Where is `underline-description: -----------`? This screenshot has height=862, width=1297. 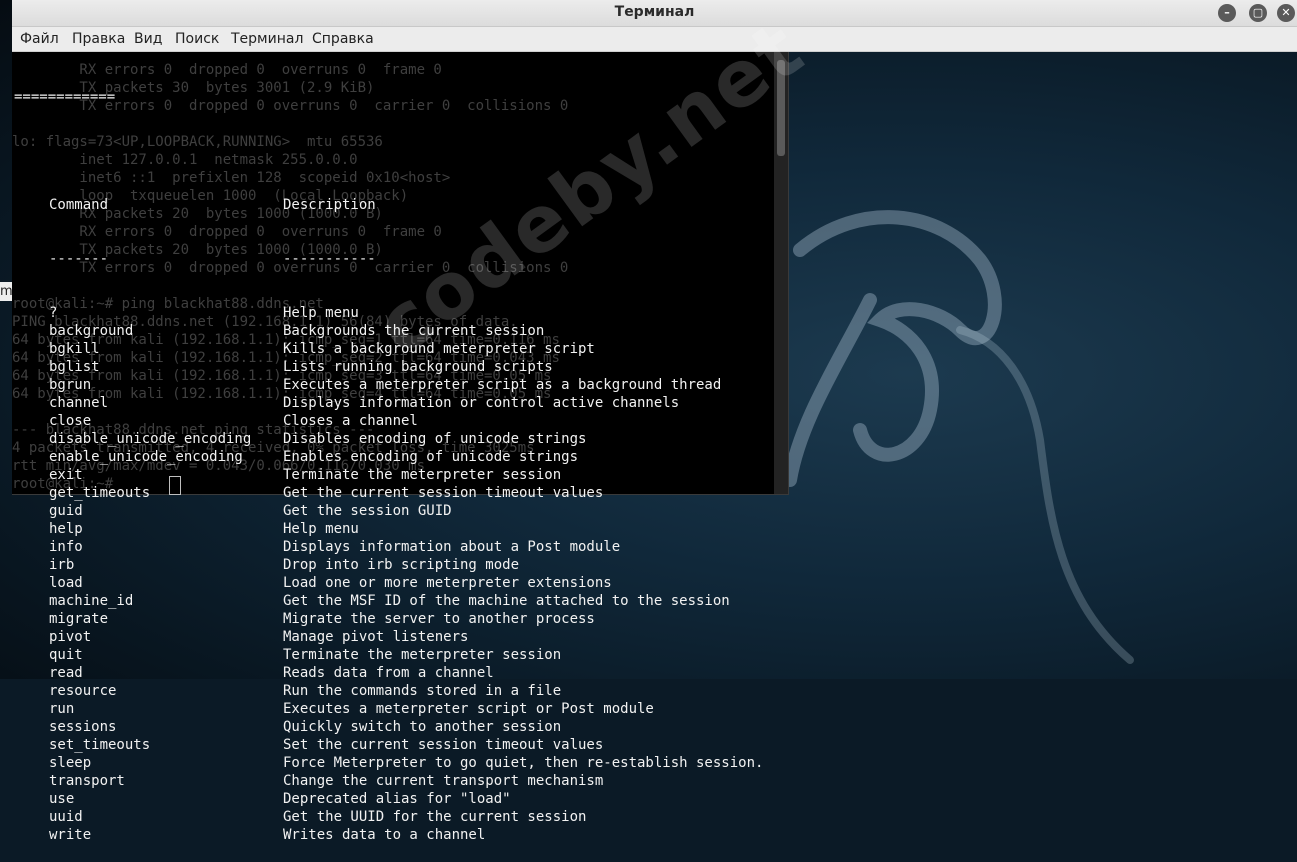 underline-description: ----------- is located at coordinates (329, 259).